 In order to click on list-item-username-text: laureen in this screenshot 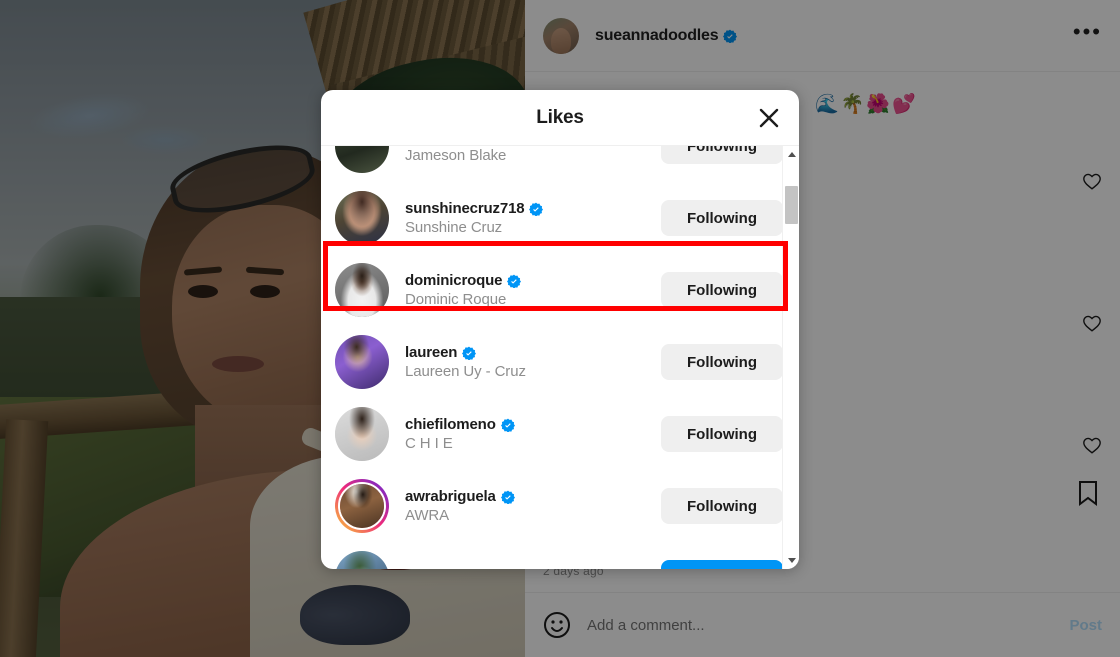, I will do `click(431, 352)`.